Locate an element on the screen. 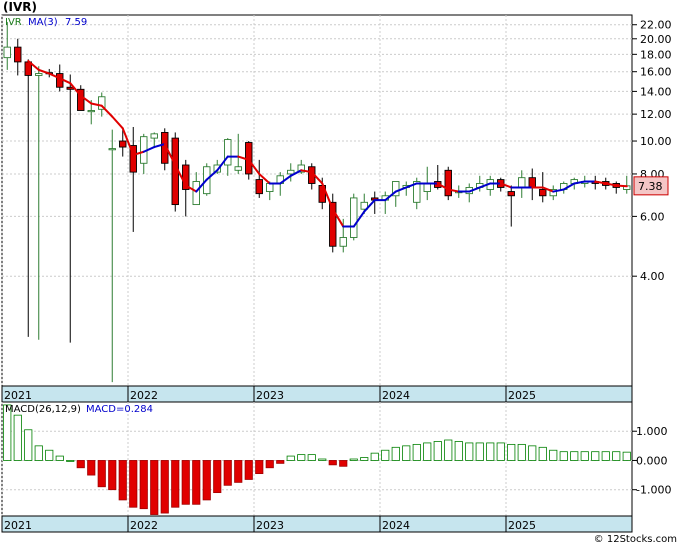 The image size is (680, 546). price-legend-ma-label: MA(3) is located at coordinates (43, 22).